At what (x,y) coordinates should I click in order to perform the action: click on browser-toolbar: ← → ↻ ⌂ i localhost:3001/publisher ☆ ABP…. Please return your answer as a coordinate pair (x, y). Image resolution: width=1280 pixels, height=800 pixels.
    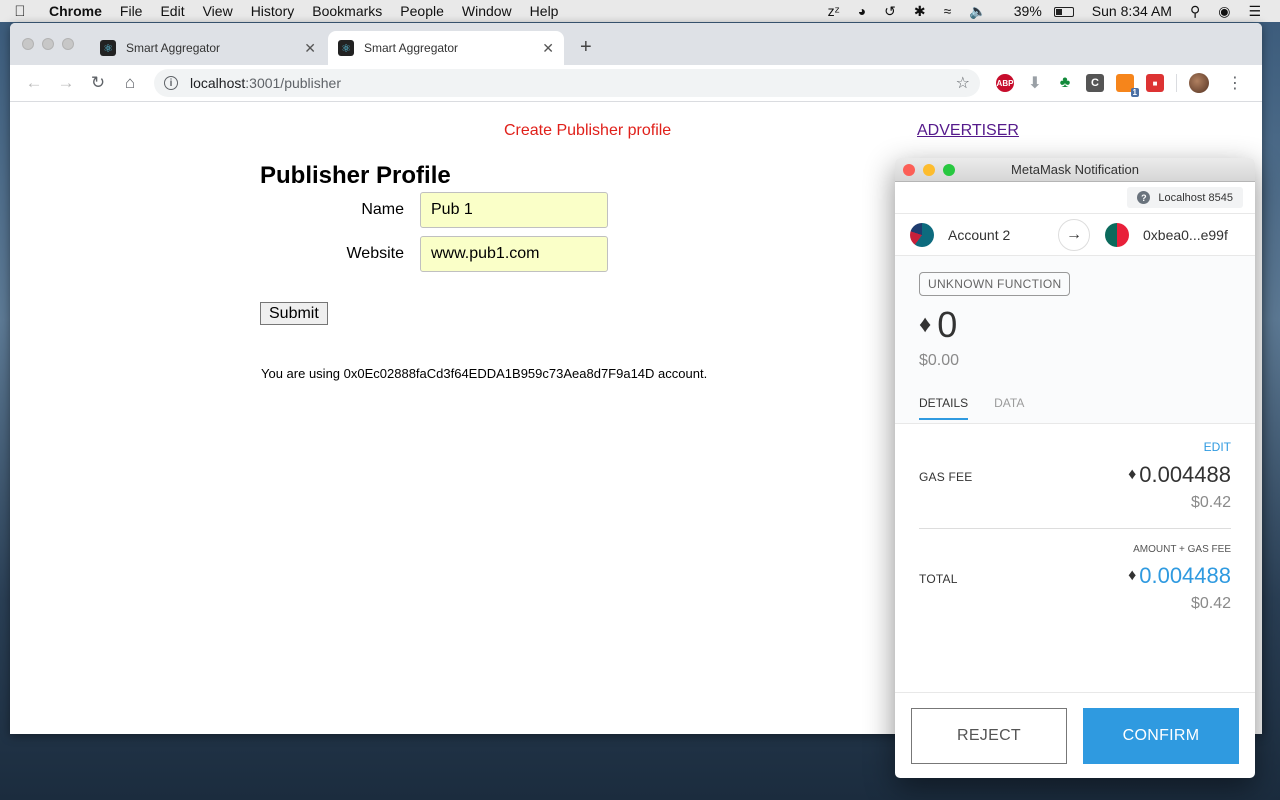
    Looking at the image, I should click on (636, 83).